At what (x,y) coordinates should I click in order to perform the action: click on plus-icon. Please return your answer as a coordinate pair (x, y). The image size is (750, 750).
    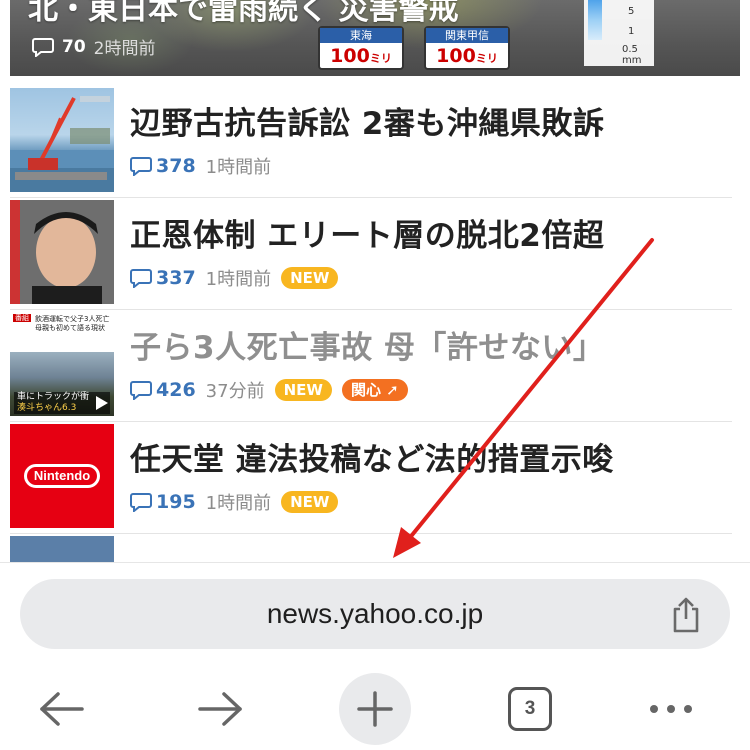
    Looking at the image, I should click on (375, 709).